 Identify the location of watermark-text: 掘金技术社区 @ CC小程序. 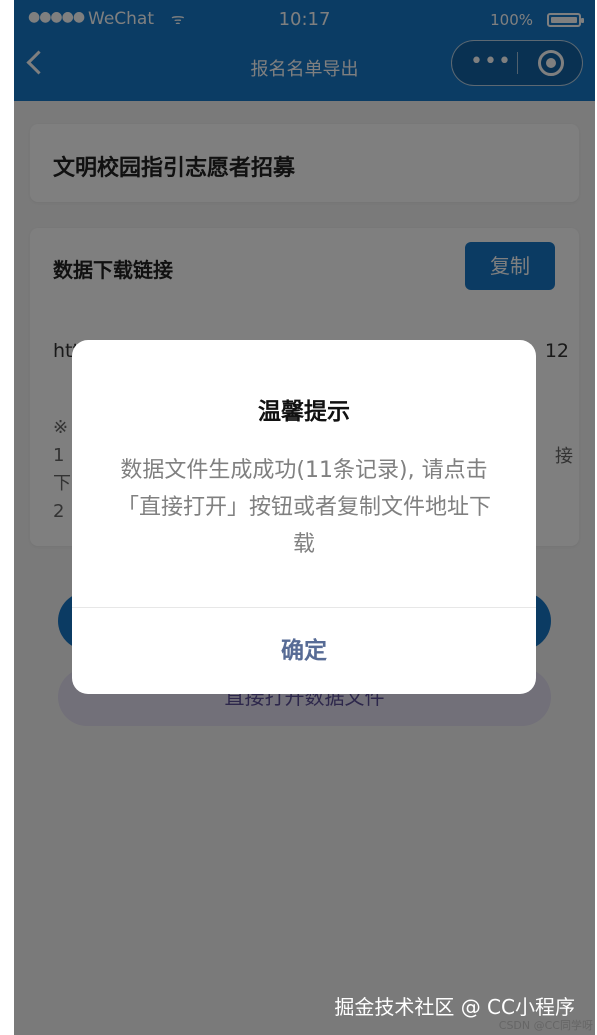
(454, 1007).